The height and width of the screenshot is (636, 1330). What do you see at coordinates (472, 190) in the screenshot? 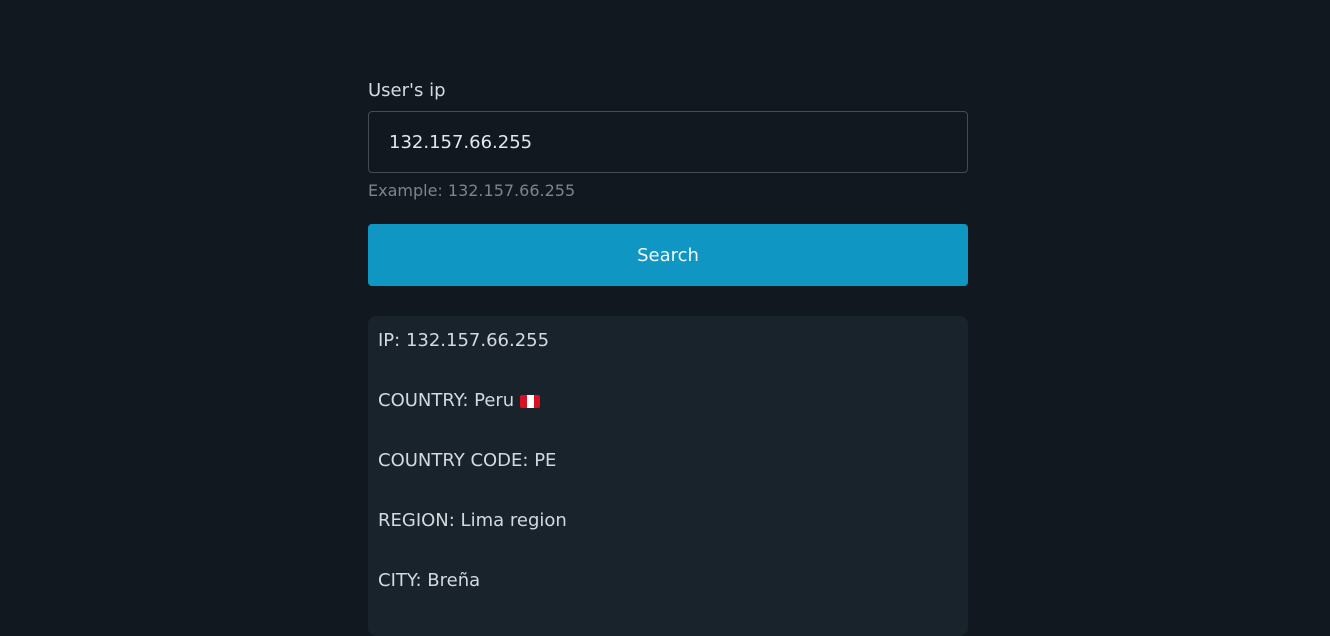
I see `ip-help-text: Example: 132.157.66.255` at bounding box center [472, 190].